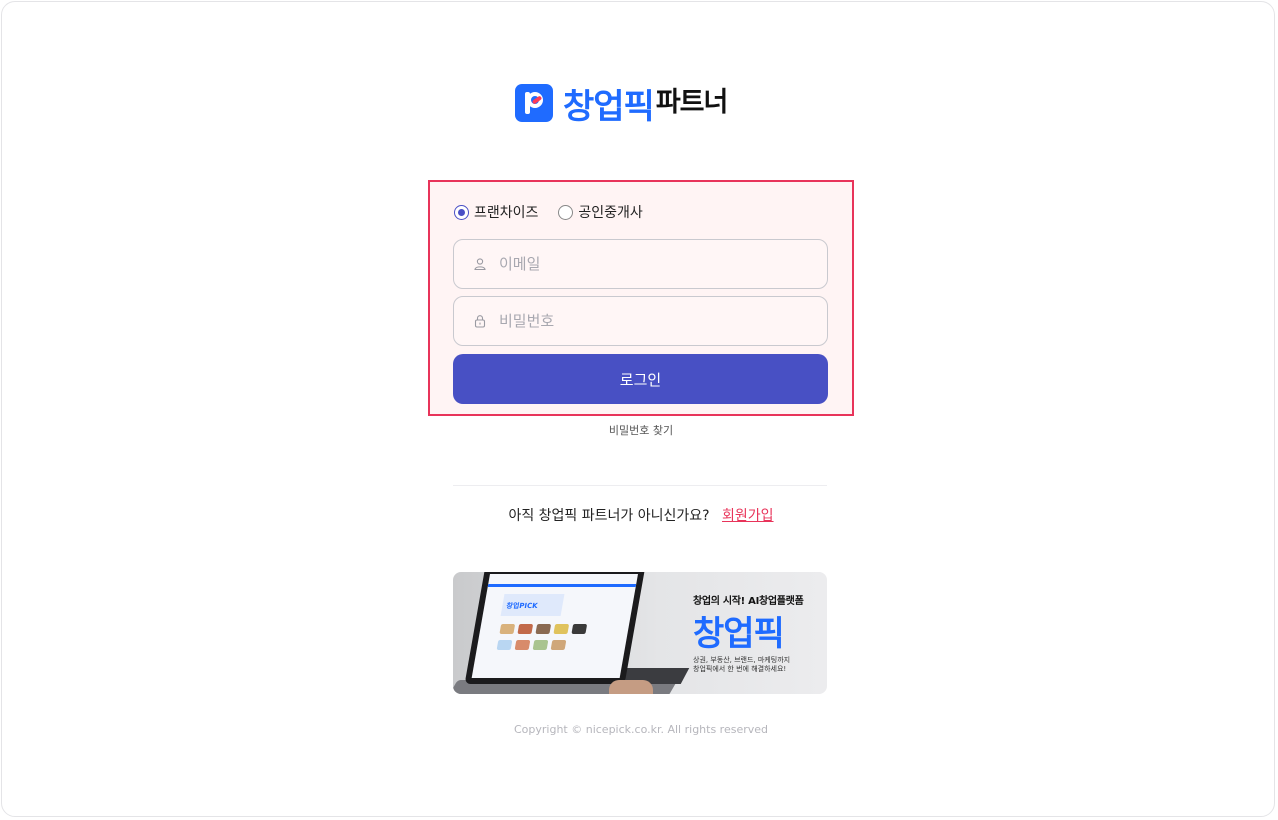 This screenshot has width=1278, height=820. I want to click on banner-subtitle-line1: 상권, 부동산, 브랜드, 마케팅까지, so click(742, 660).